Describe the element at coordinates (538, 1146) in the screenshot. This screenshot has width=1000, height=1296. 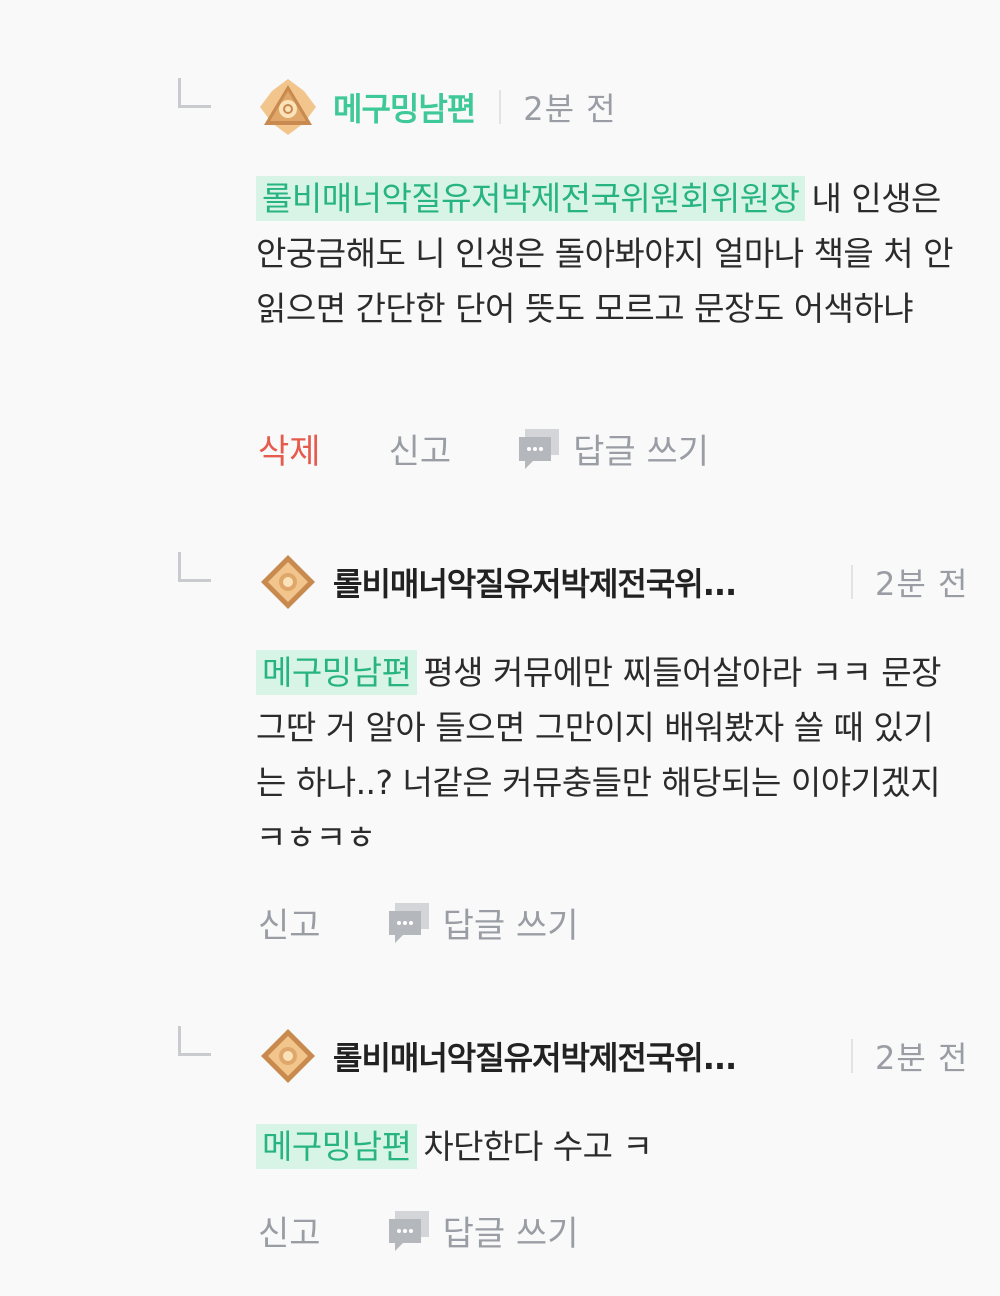
I see `comment-body: 차단한다 수고 ㅋ` at that location.